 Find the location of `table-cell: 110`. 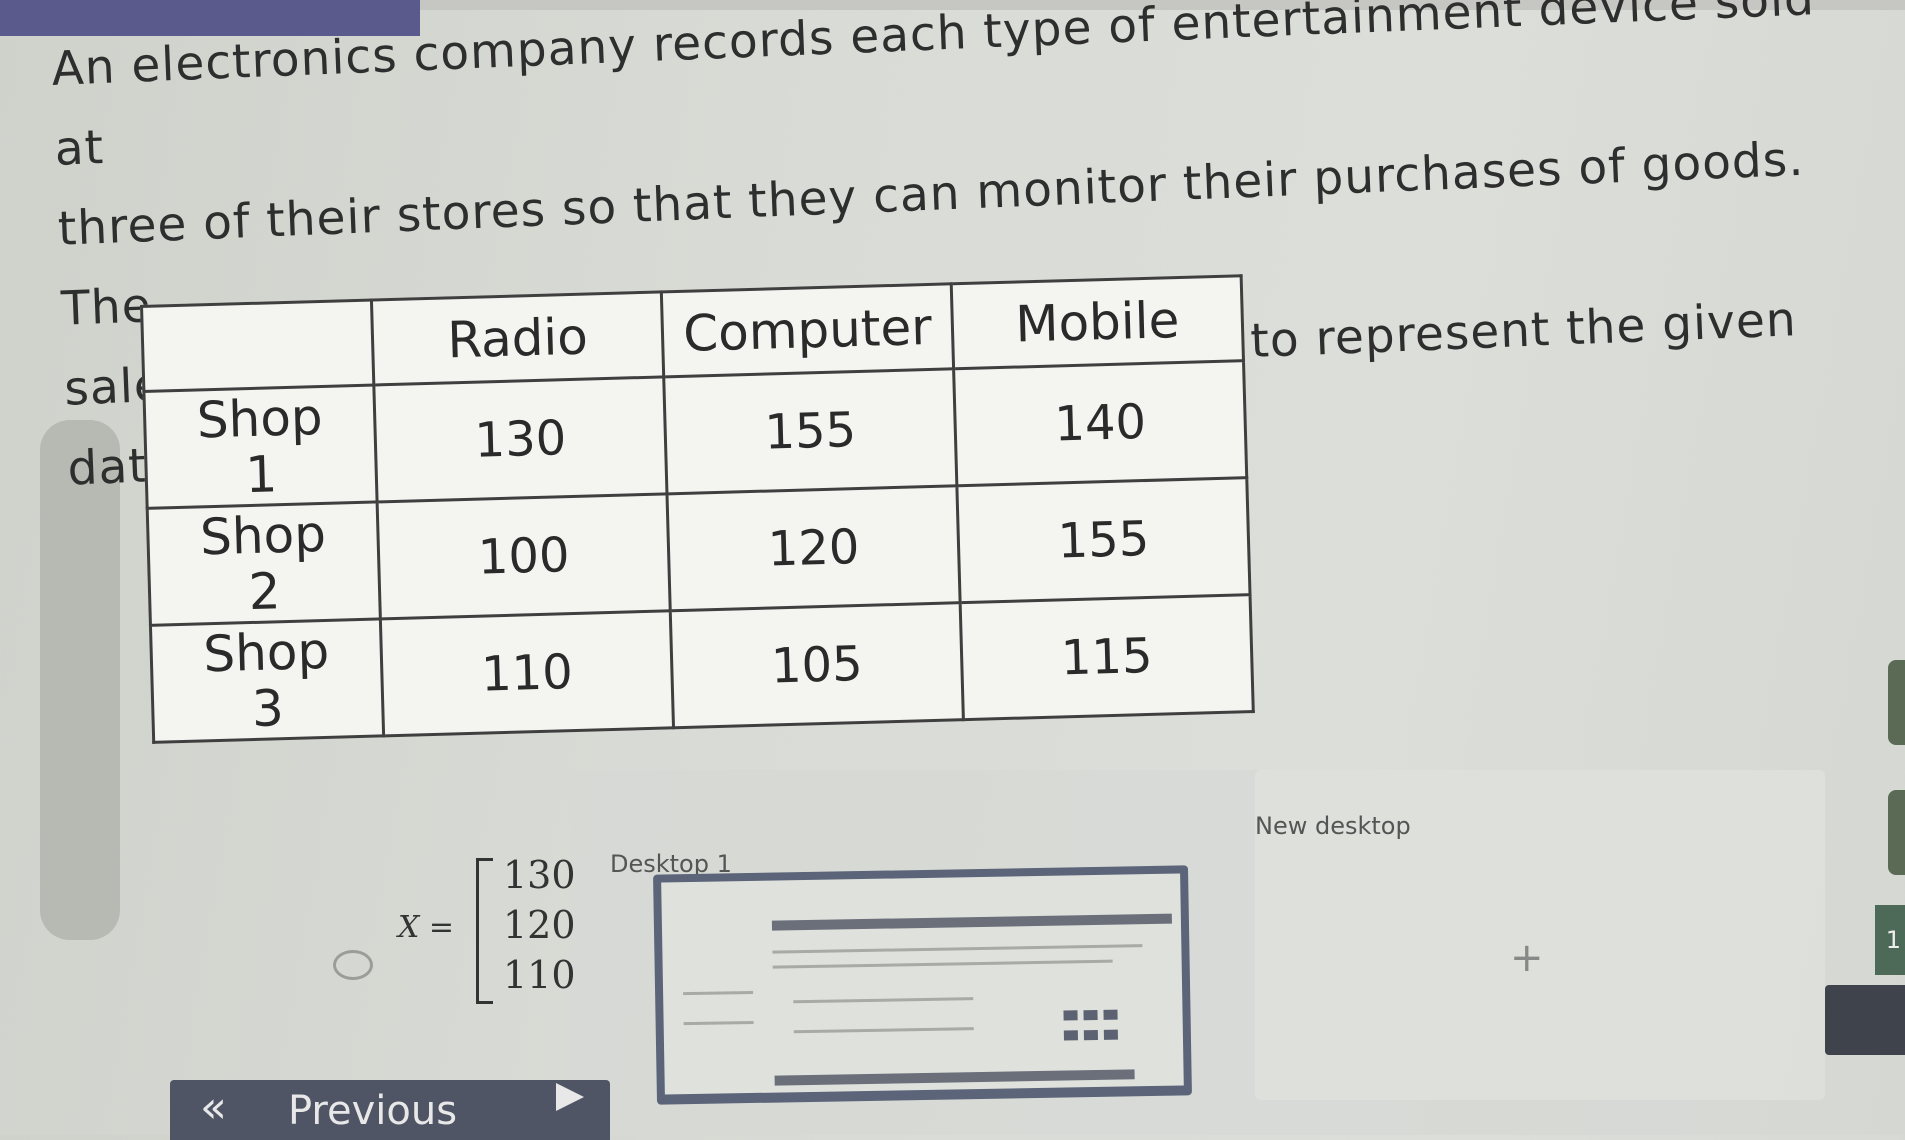

table-cell: 110 is located at coordinates (527, 673).